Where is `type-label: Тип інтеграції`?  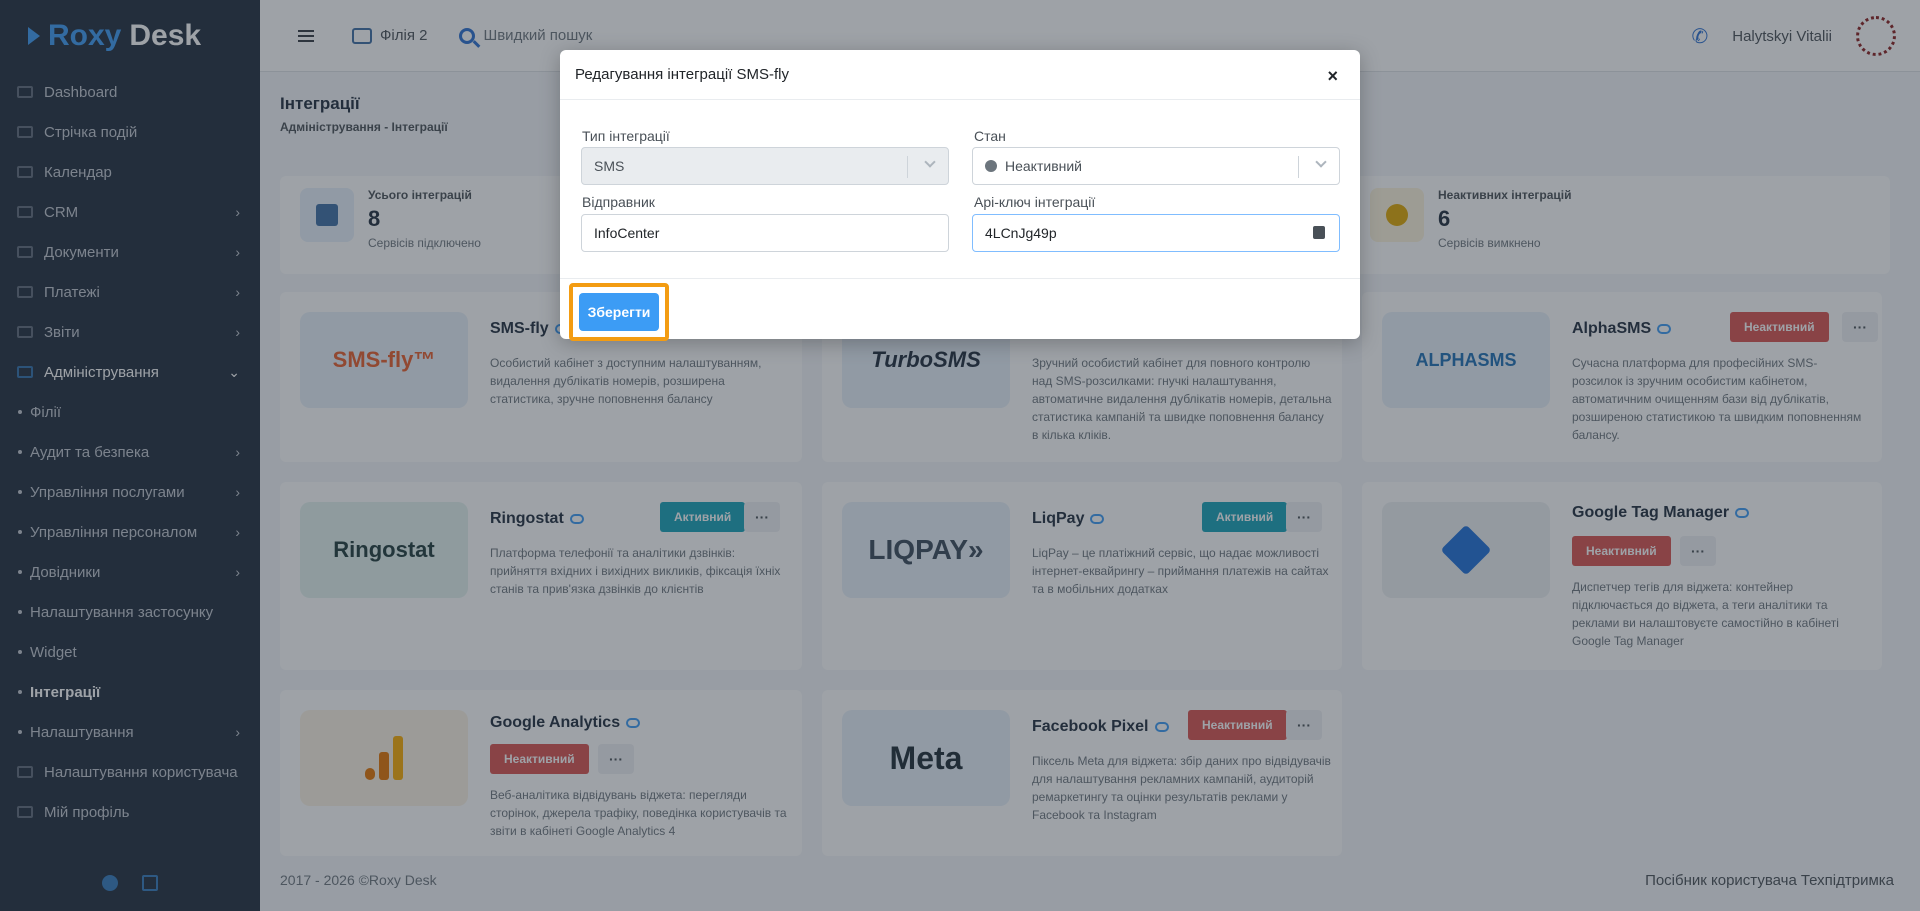 type-label: Тип інтеграції is located at coordinates (626, 136).